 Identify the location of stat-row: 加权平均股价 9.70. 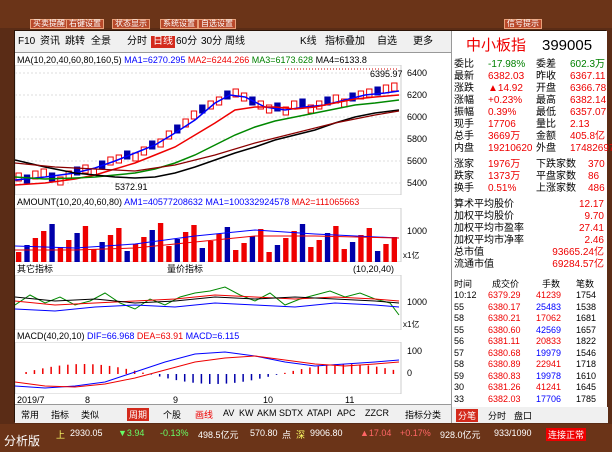
(530, 217).